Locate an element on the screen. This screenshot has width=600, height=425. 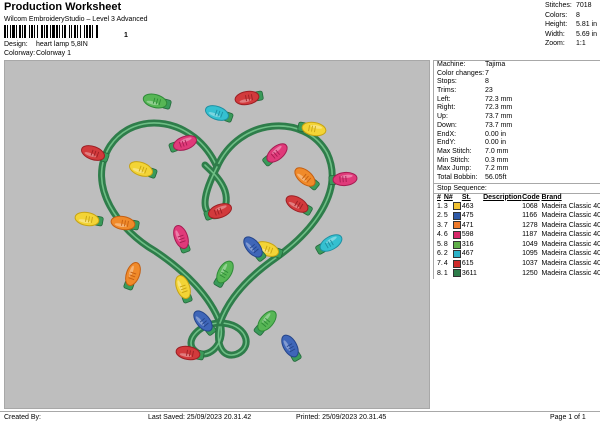
col-swatch is located at coordinates (457, 198).